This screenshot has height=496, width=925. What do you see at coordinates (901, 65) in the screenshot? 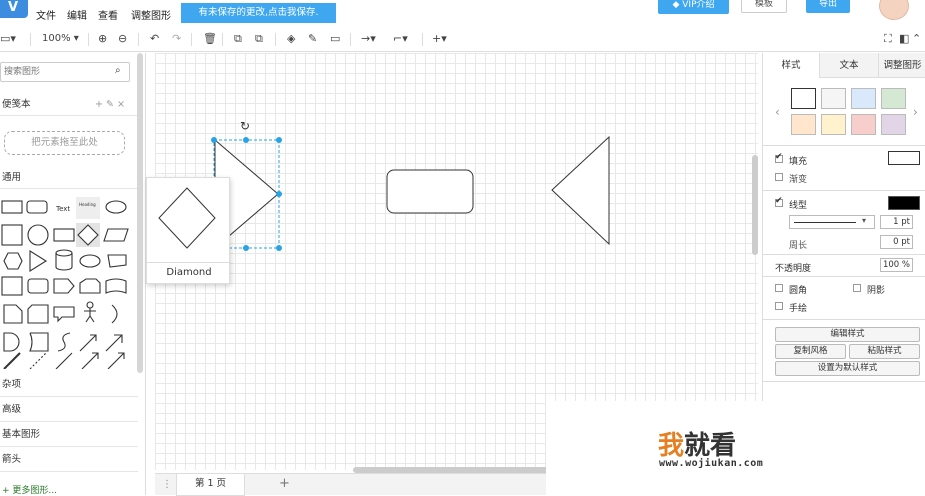
I see `tab-arrange: 调整图形` at bounding box center [901, 65].